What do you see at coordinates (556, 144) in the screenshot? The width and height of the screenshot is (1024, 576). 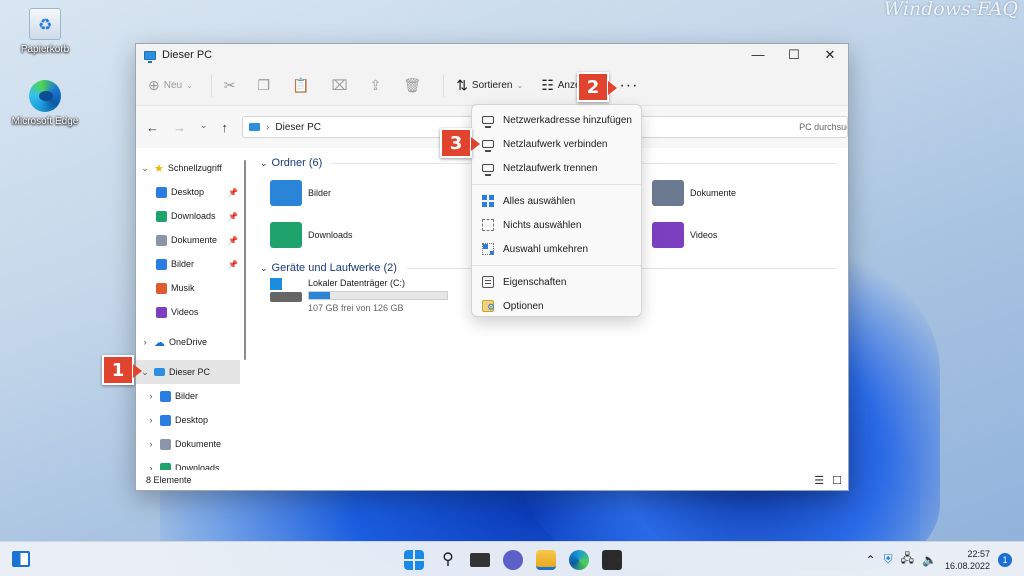 I see `menu-item-2: Netzlaufwerk verbinden` at bounding box center [556, 144].